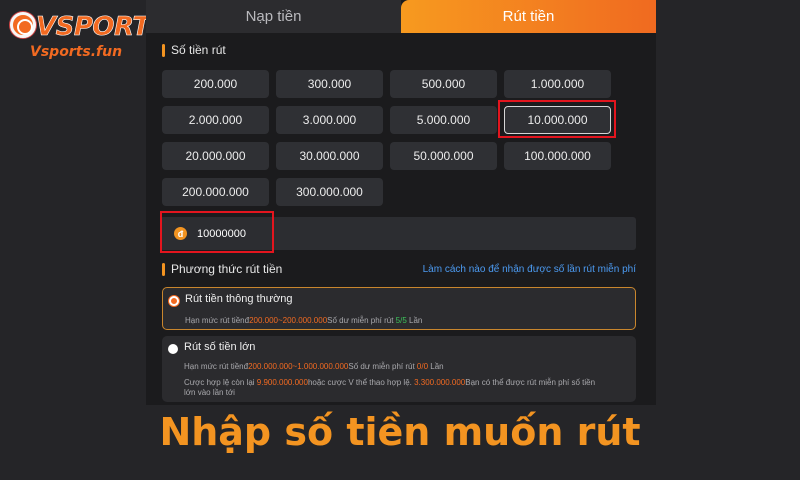 The width and height of the screenshot is (800, 480). Describe the element at coordinates (23, 25) in the screenshot. I see `soccer-ball-icon` at that location.